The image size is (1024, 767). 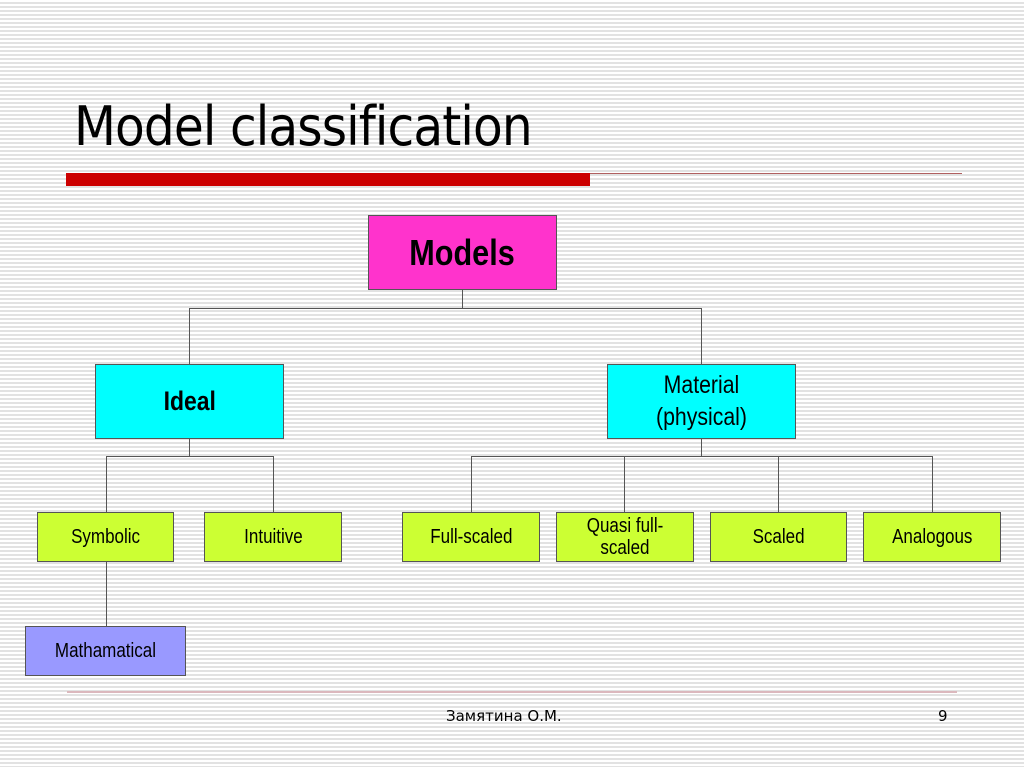 I want to click on node-label-line2: (physical), so click(x=701, y=416).